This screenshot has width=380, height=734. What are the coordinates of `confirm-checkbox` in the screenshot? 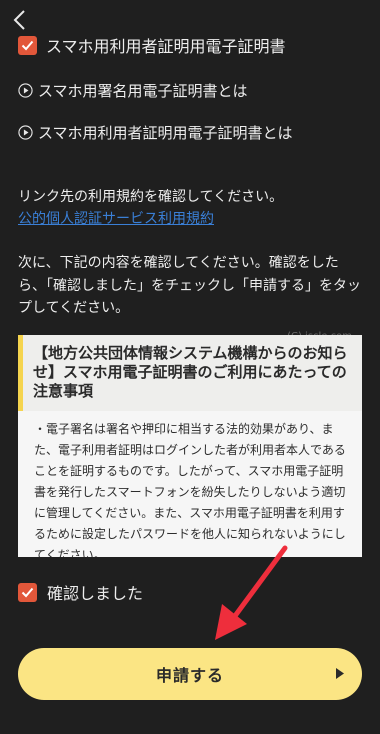 It's located at (27, 592).